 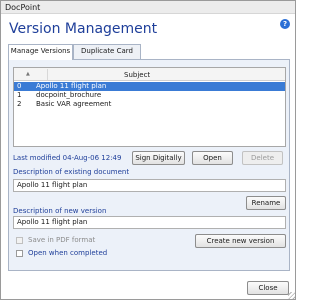 I want to click on sort-ascending-icon: ▲, so click(x=28, y=74).